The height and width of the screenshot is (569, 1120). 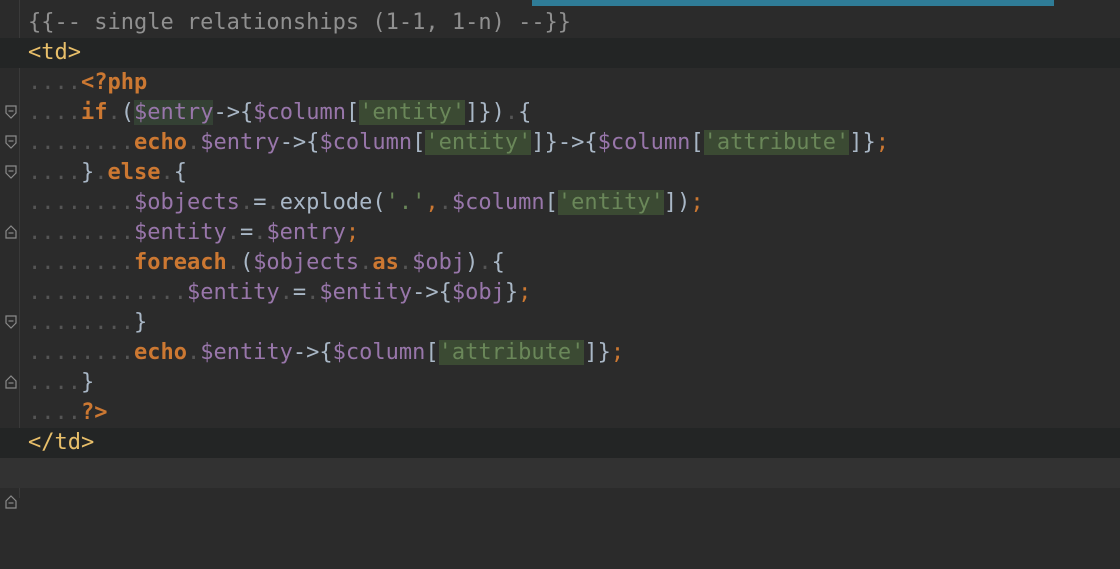 I want to click on php-open-tag: <?php, so click(x=114, y=82).